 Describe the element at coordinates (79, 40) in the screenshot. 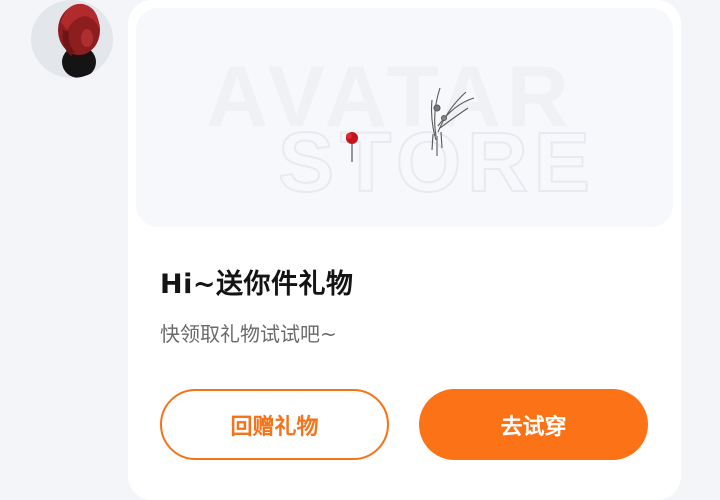

I see `avatar-character-icon` at that location.